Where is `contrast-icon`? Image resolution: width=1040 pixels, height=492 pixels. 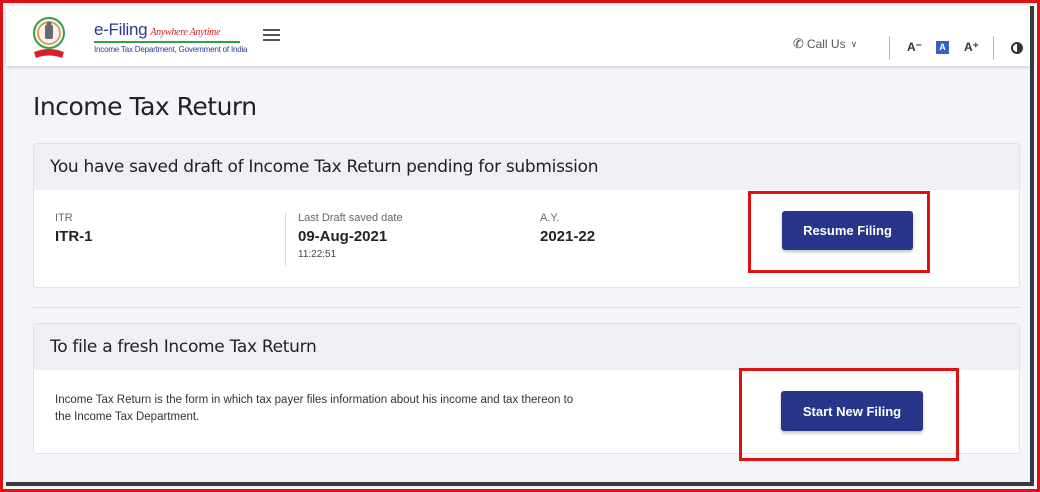
contrast-icon is located at coordinates (1017, 48).